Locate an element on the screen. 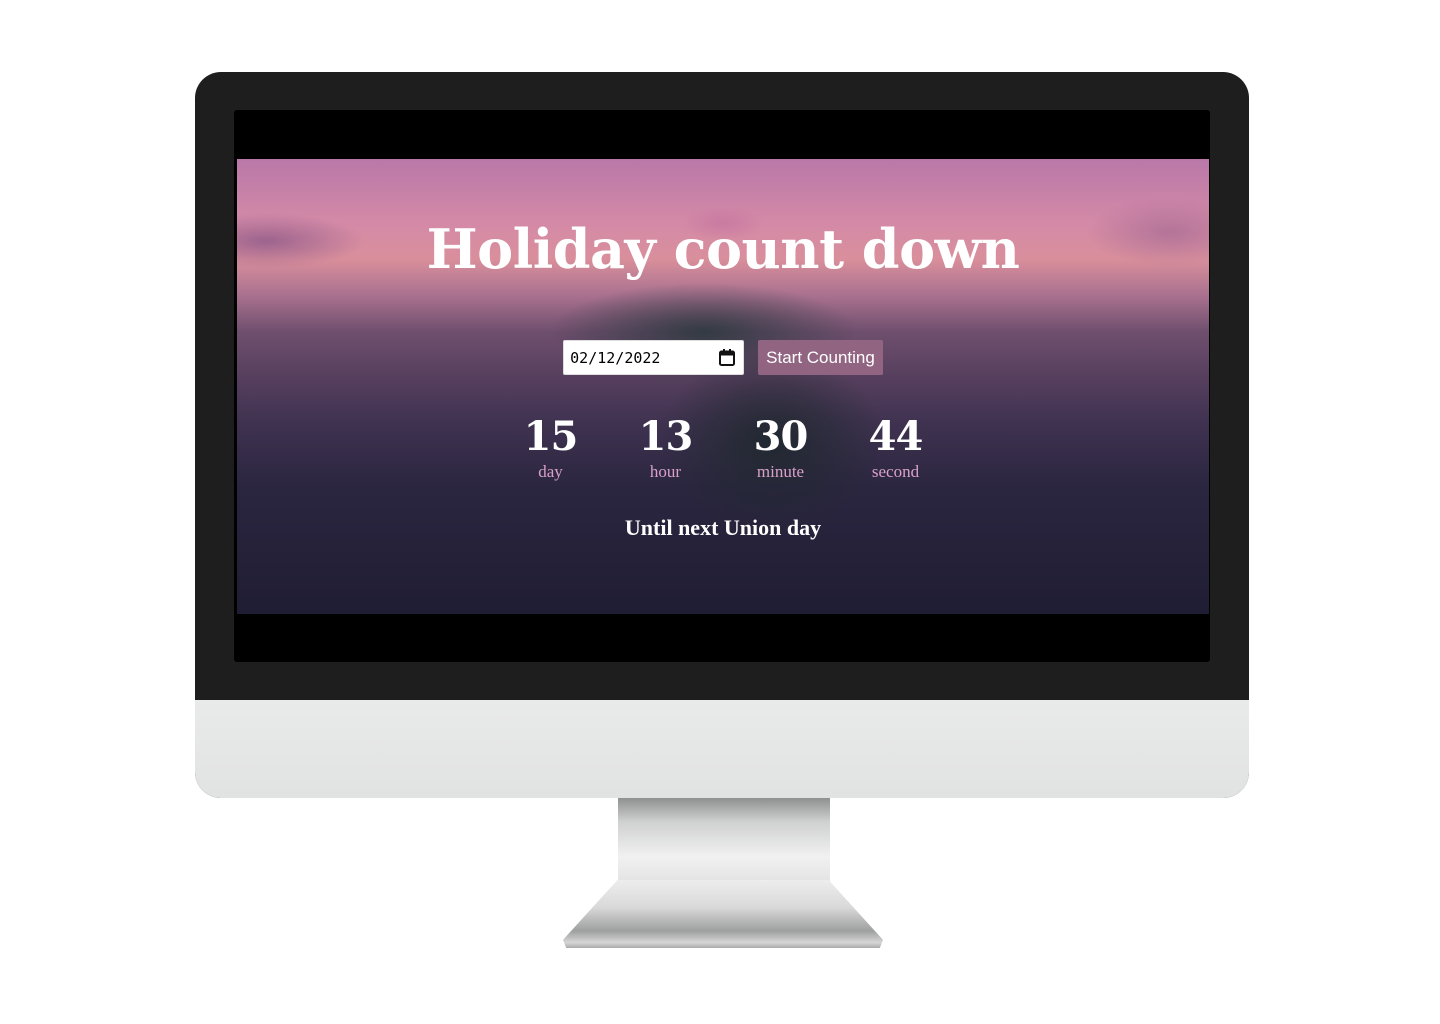 The height and width of the screenshot is (1024, 1440). countdown-minutes: 30 minute is located at coordinates (780, 446).